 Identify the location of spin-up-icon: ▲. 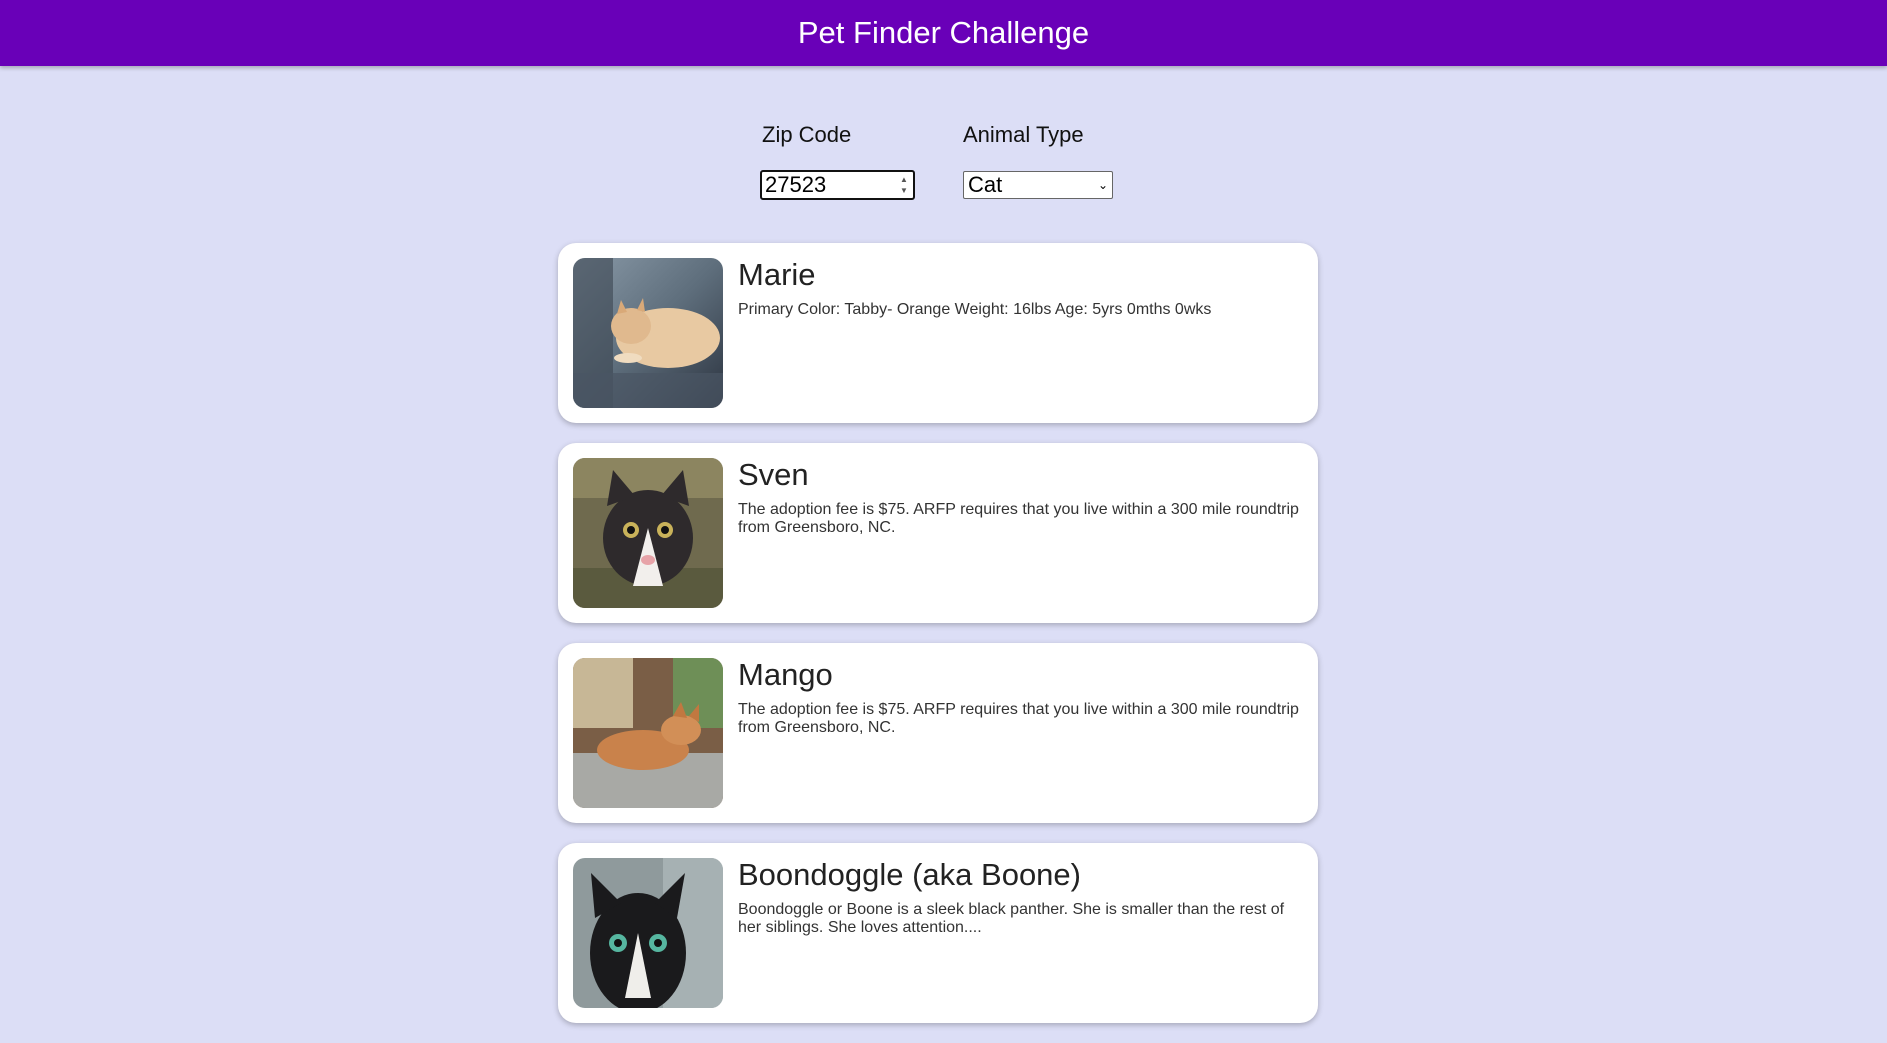
(904, 179).